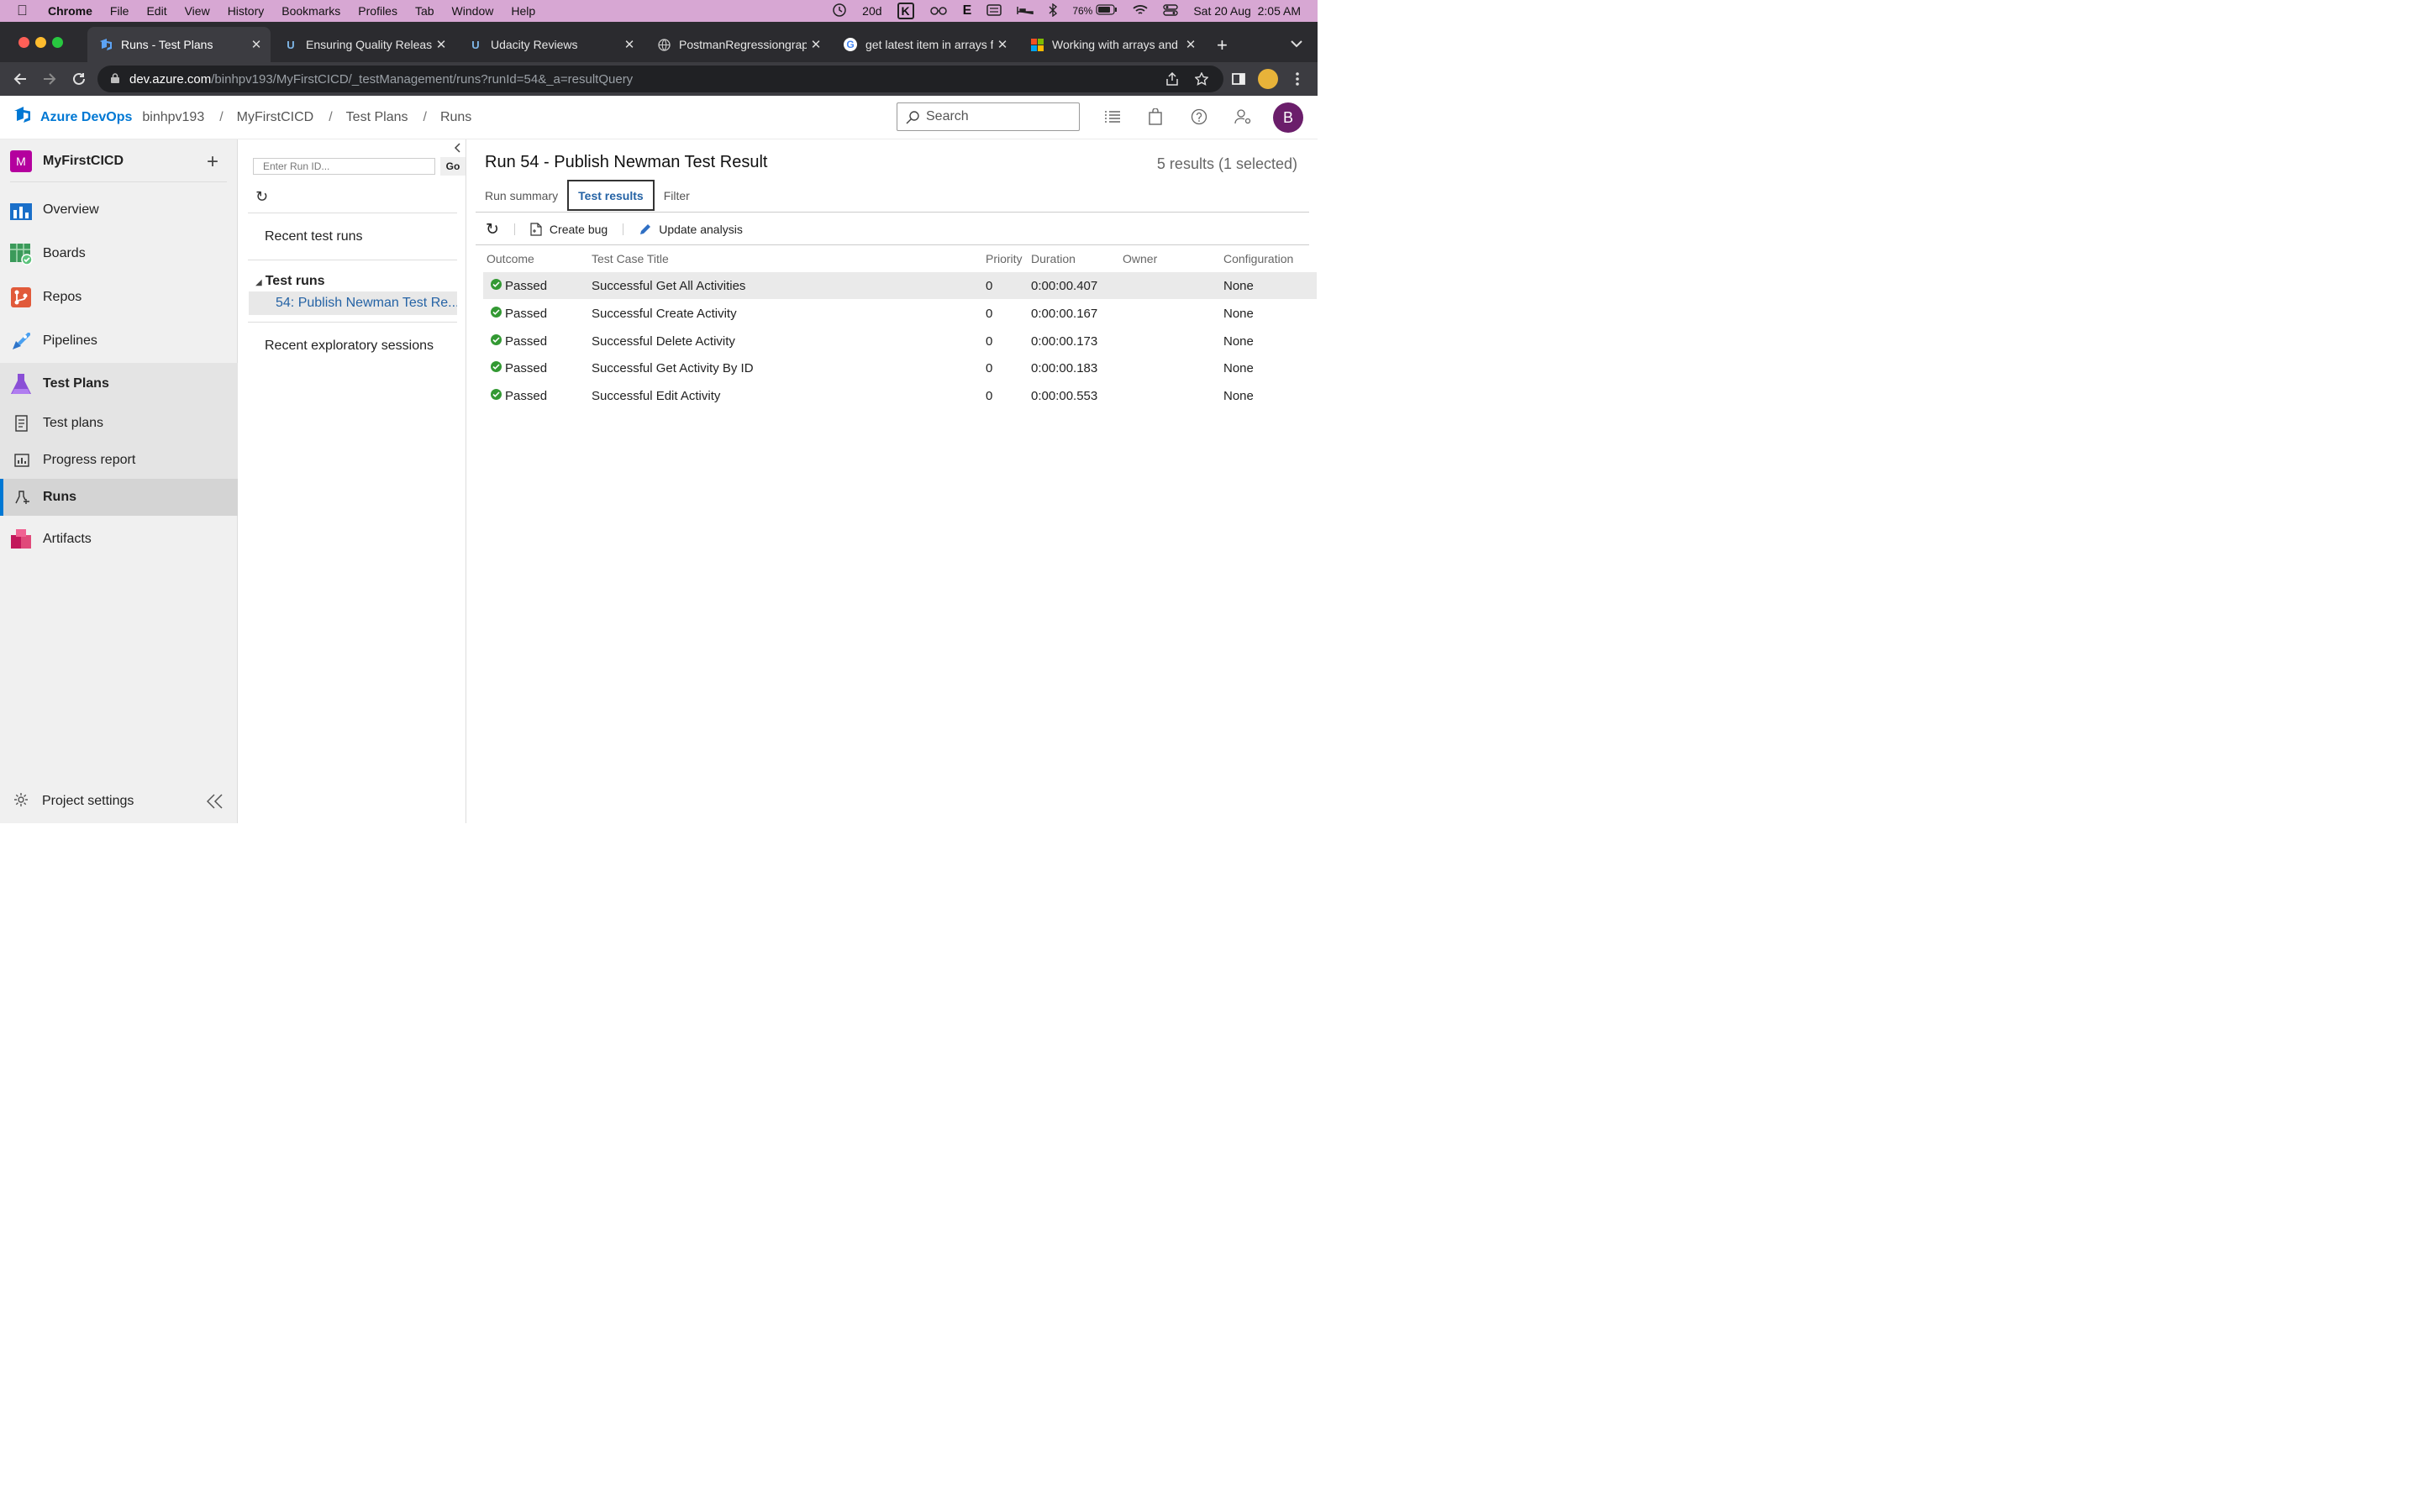 Image resolution: width=2420 pixels, height=1512 pixels. I want to click on col-duration: Duration, so click(1053, 258).